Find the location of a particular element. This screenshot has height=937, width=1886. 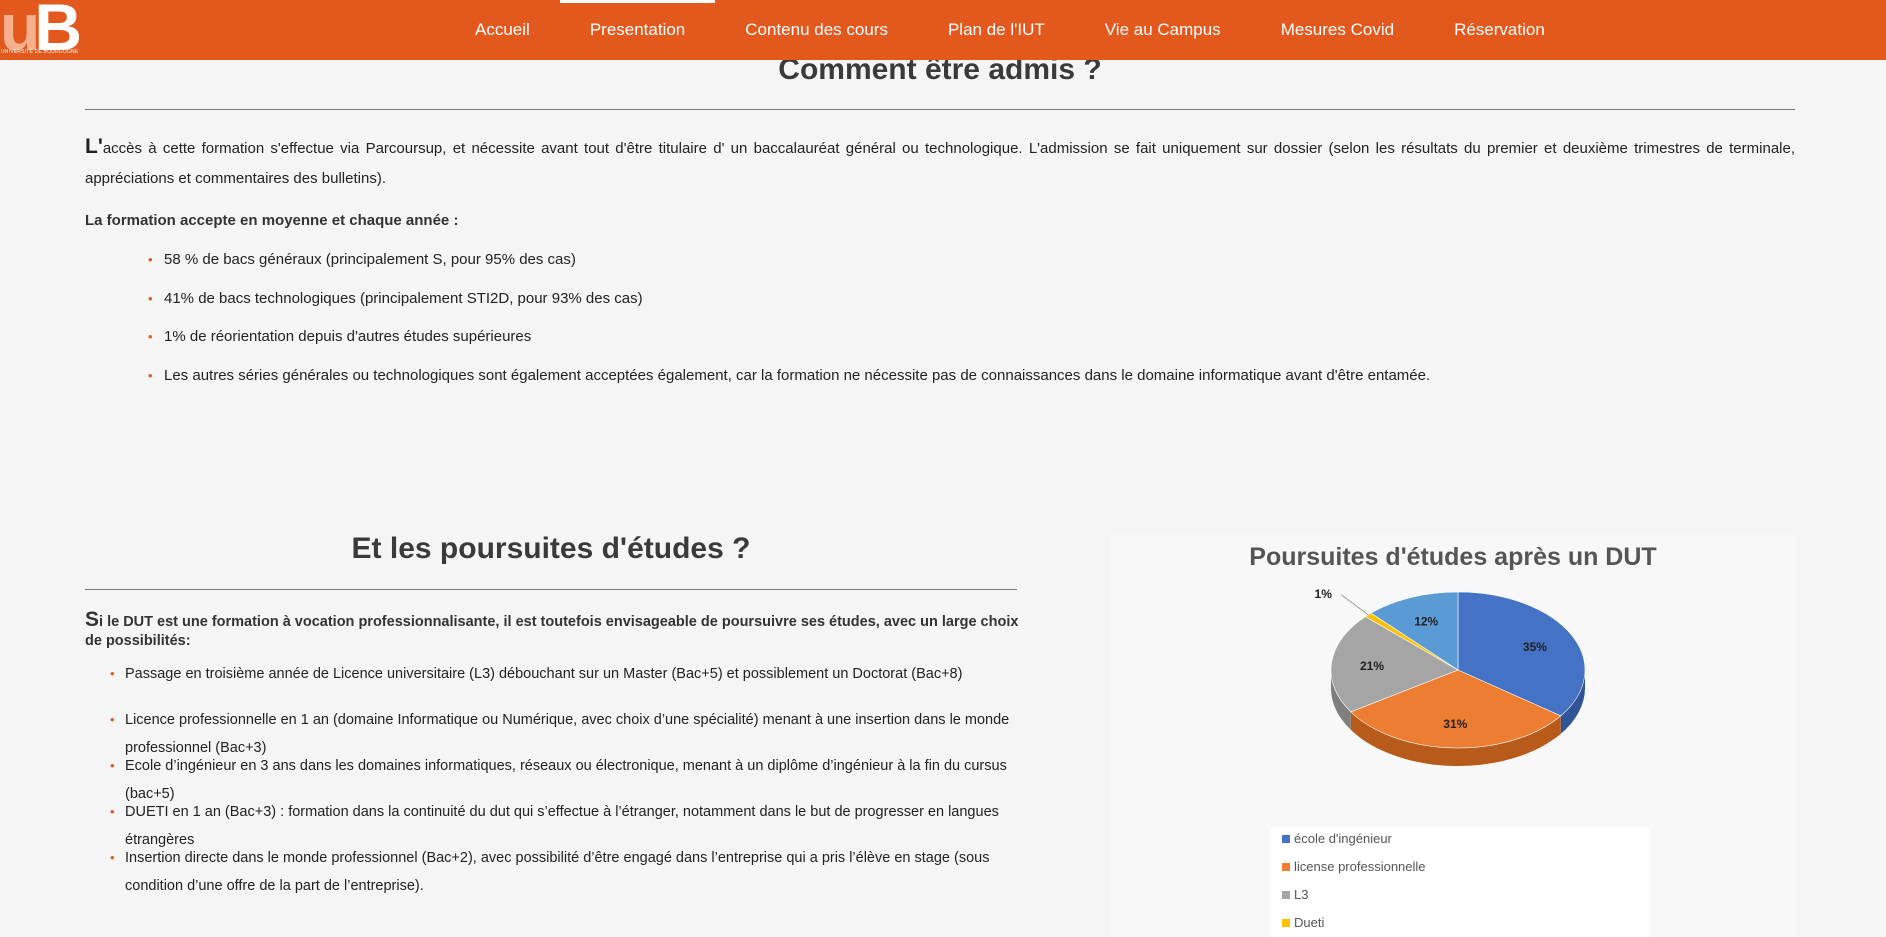

legend-item: école d'ingénieur is located at coordinates (1337, 838).